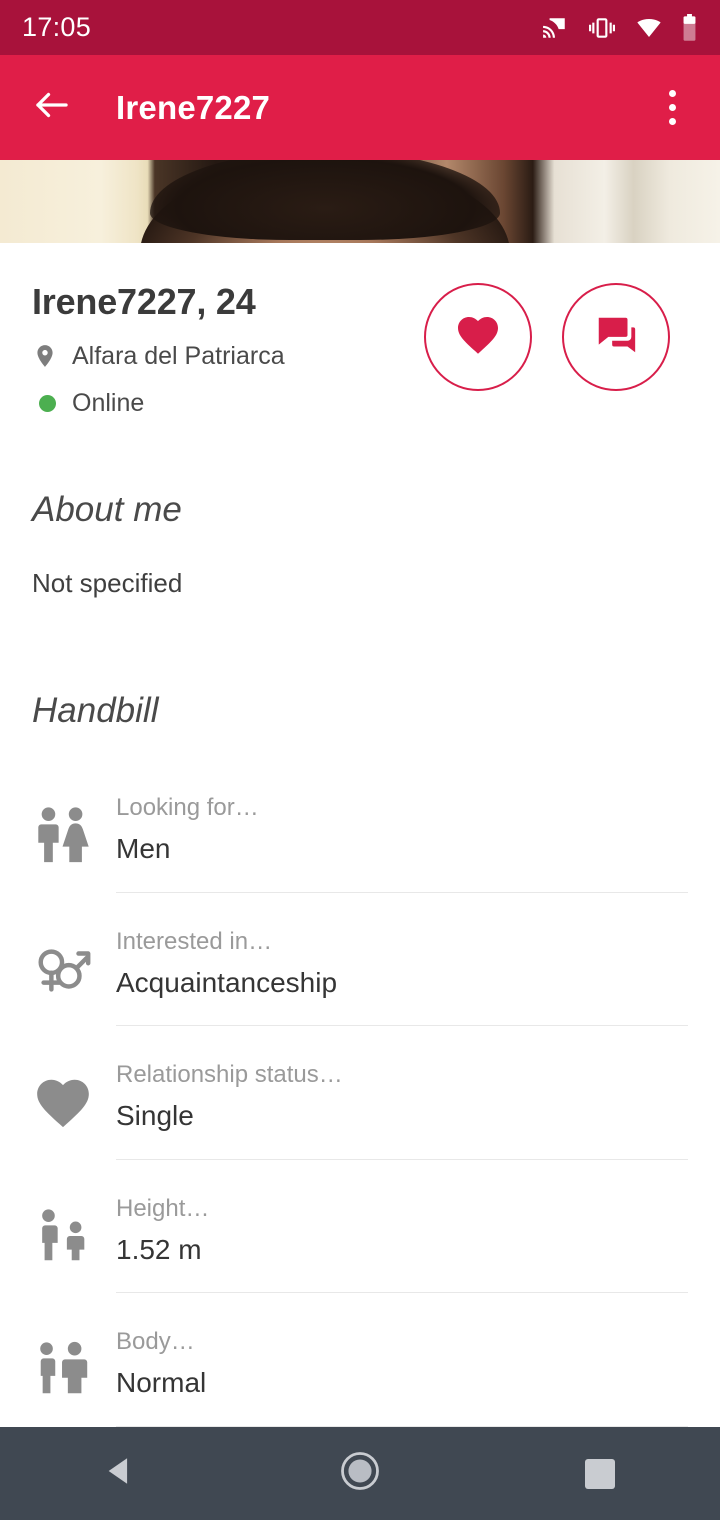  I want to click on handbill-row-height: Height… 1.52 m, so click(360, 1244).